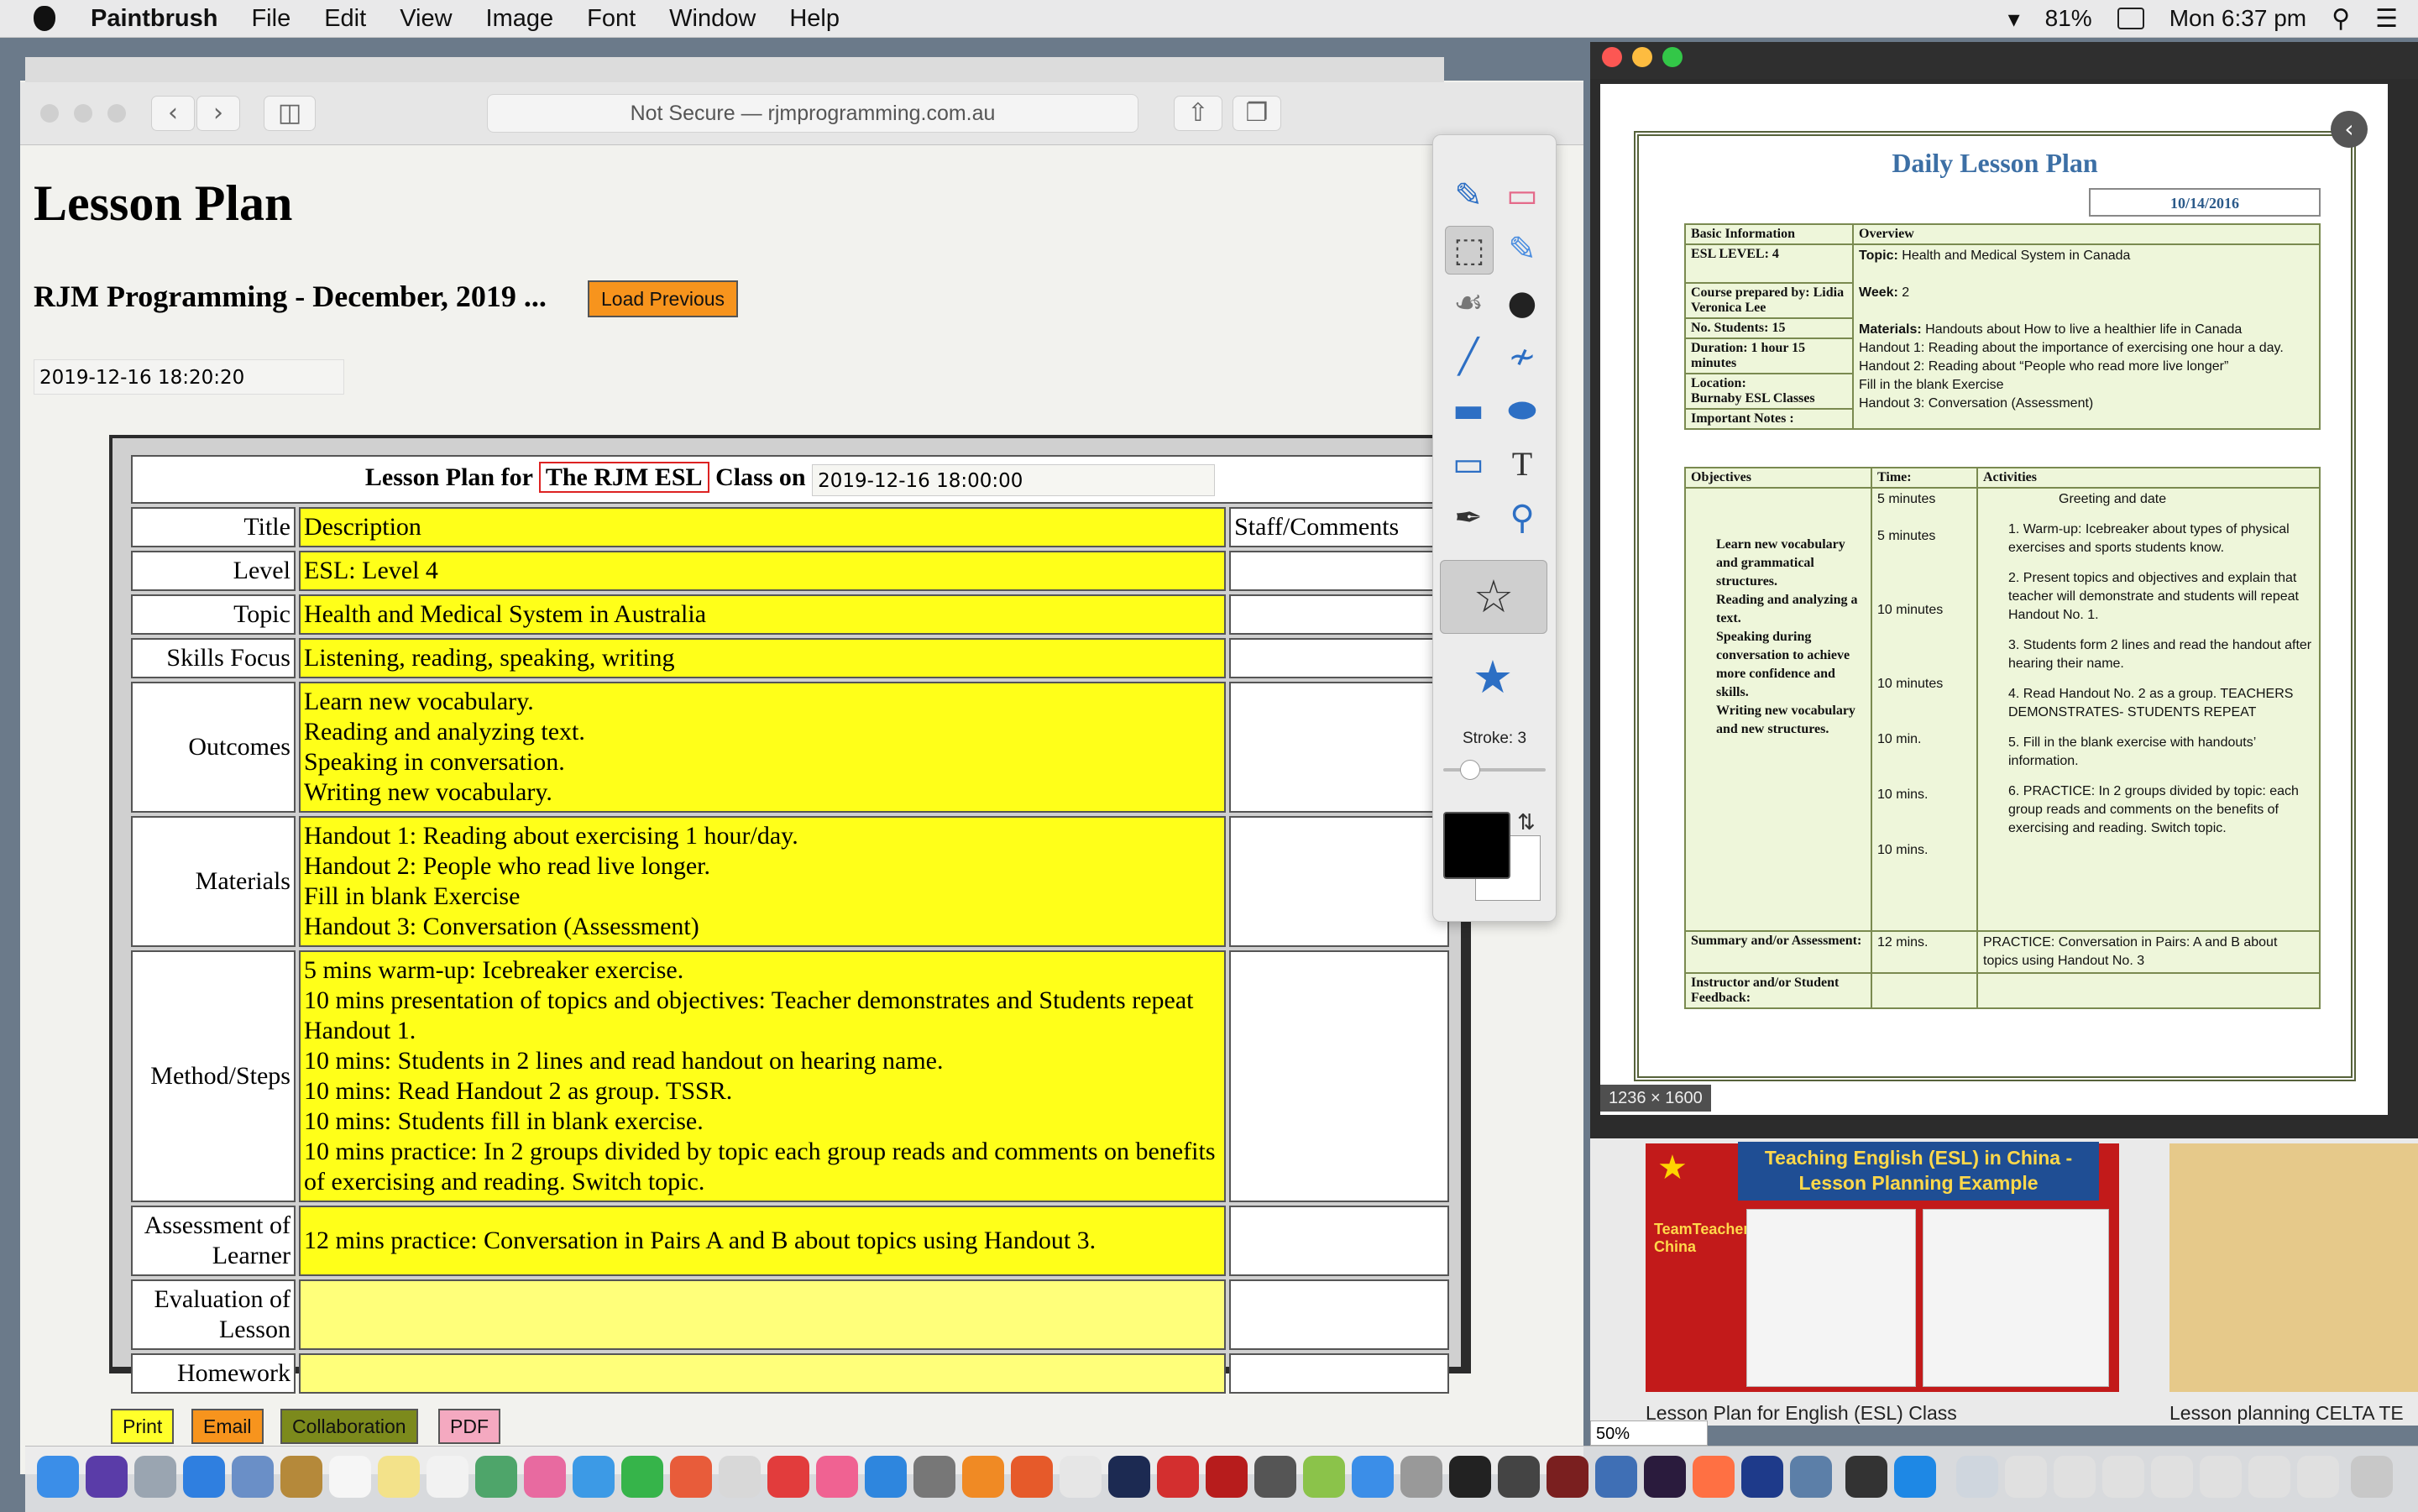  What do you see at coordinates (107, 1477) in the screenshot?
I see `siri-icon` at bounding box center [107, 1477].